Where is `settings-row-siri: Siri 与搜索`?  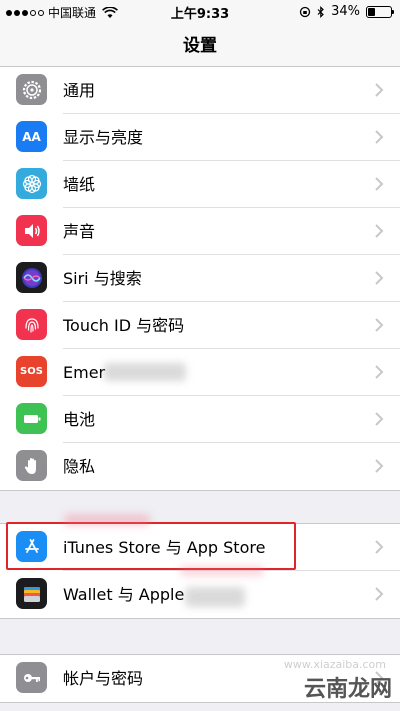 settings-row-siri: Siri 与搜索 is located at coordinates (200, 278).